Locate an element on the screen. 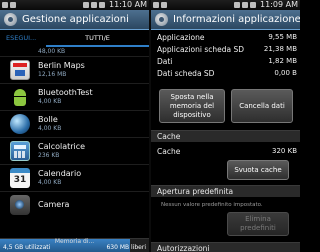 Image resolution: width=320 pixels, height=252 pixels. list-item: 48,00 KB is located at coordinates (74, 51).